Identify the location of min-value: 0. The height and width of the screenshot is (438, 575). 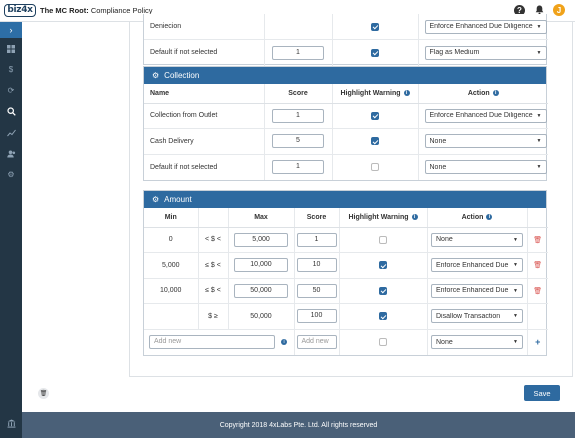
(171, 240).